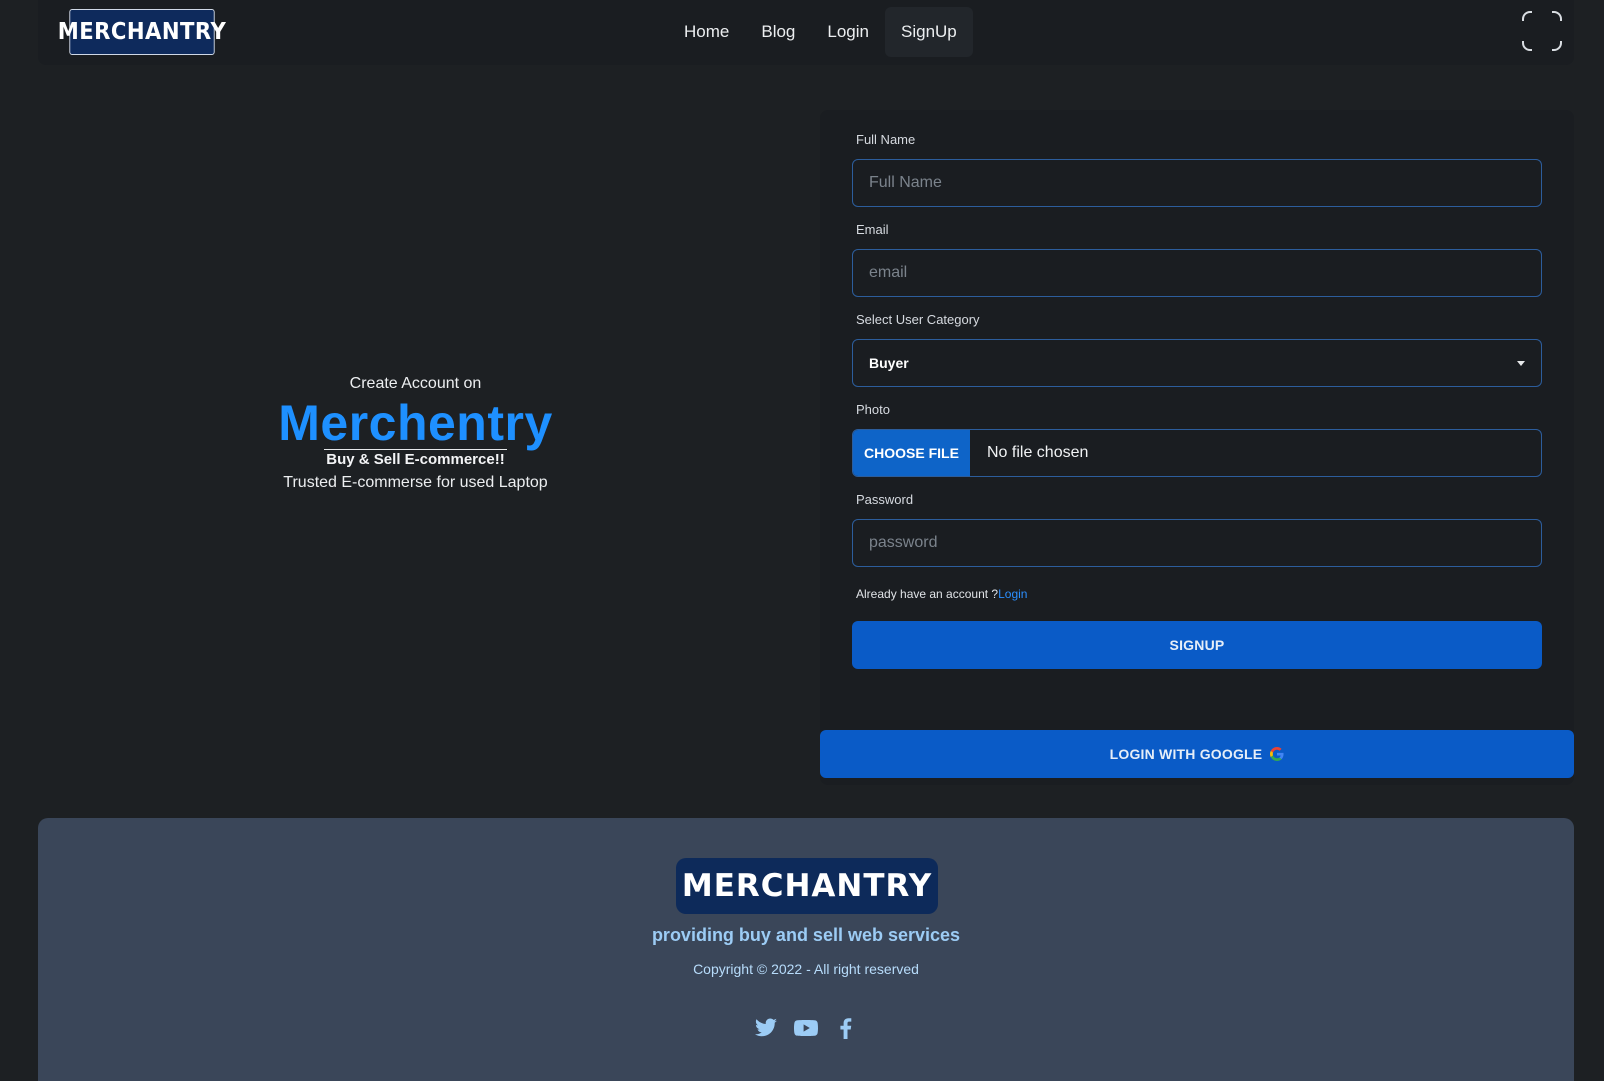 This screenshot has width=1604, height=1081. Describe the element at coordinates (1542, 31) in the screenshot. I see `theme-toggle-icon` at that location.